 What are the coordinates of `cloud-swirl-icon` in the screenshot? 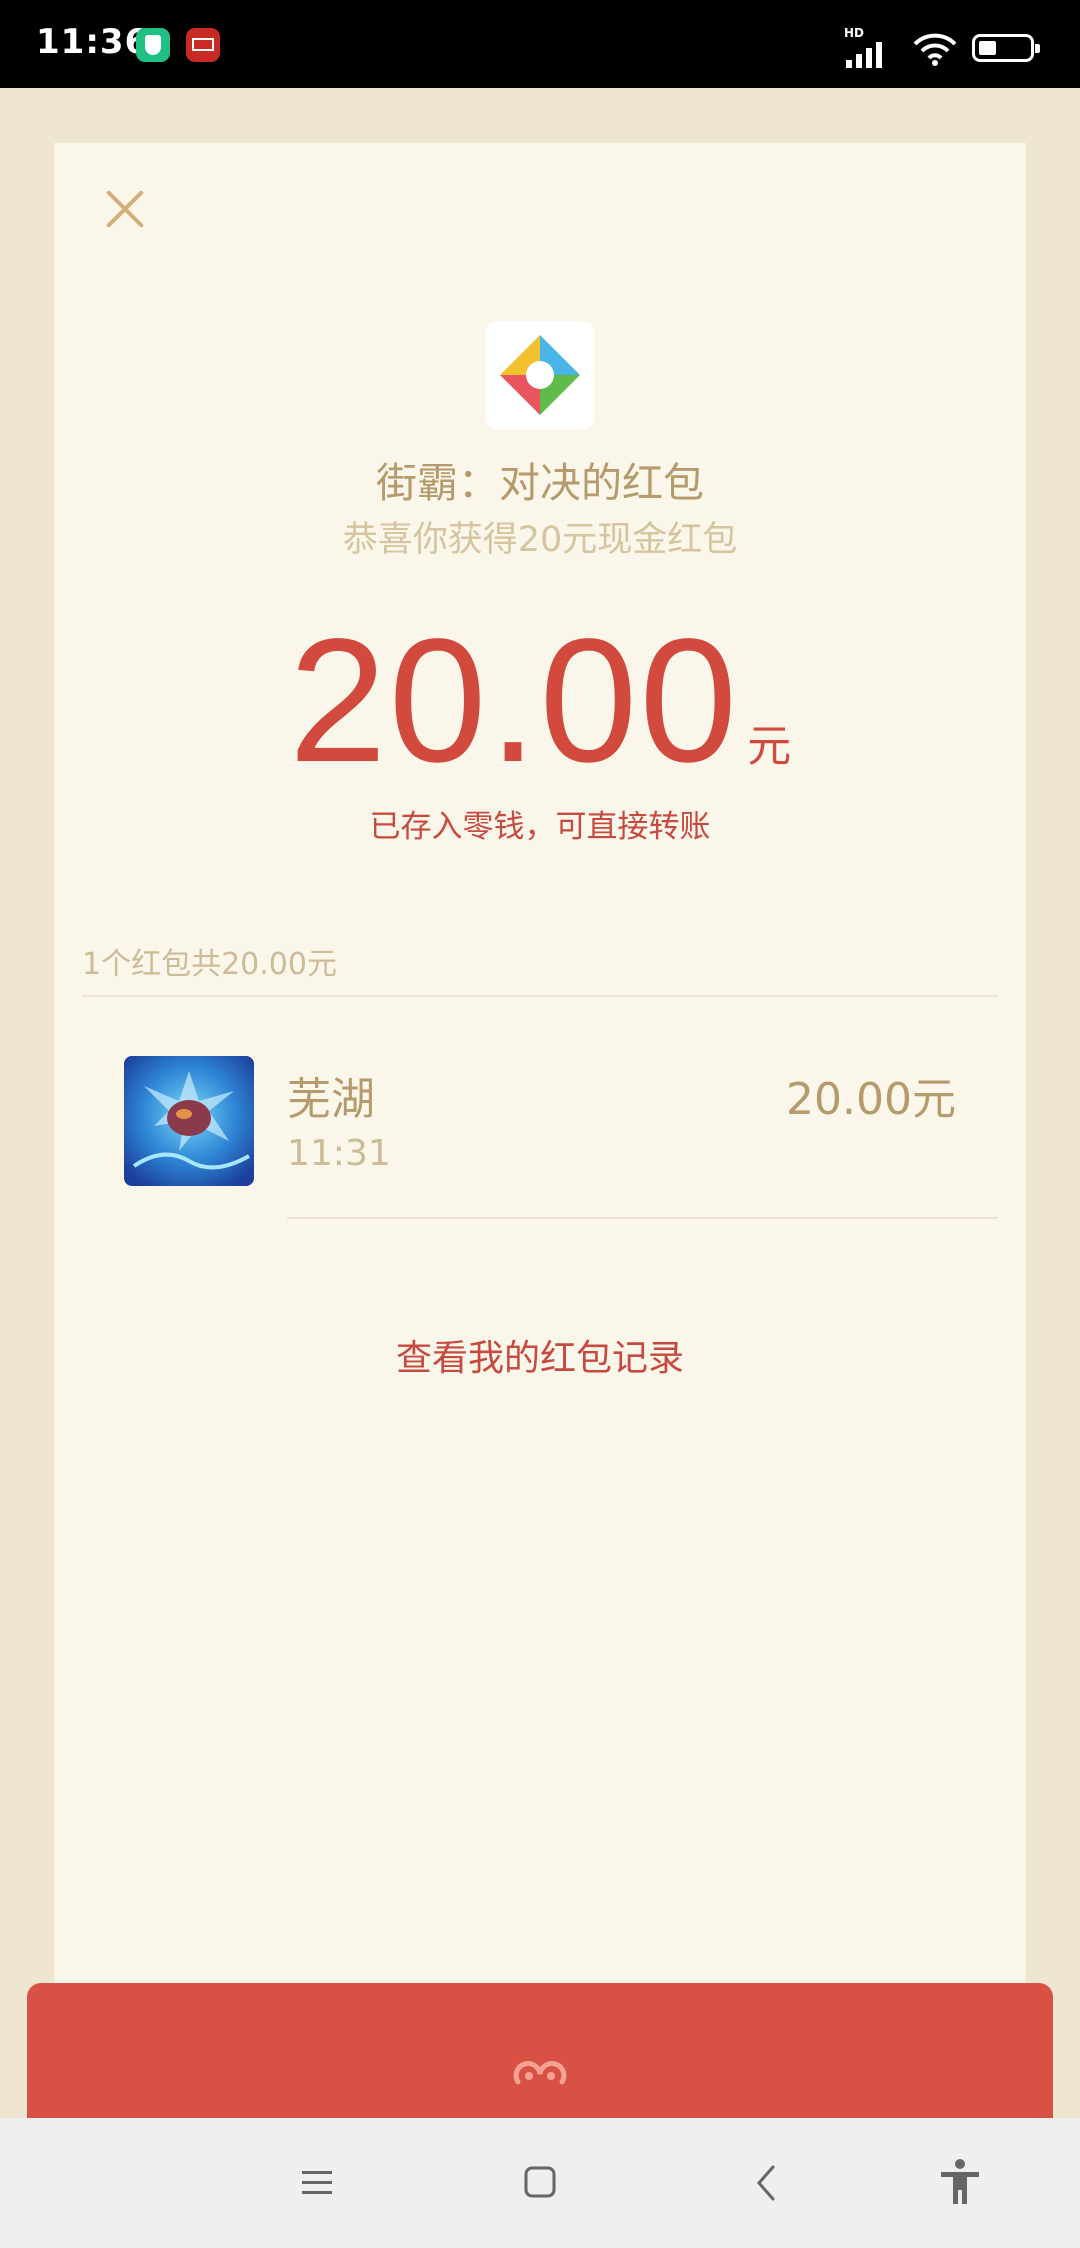 It's located at (540, 2073).